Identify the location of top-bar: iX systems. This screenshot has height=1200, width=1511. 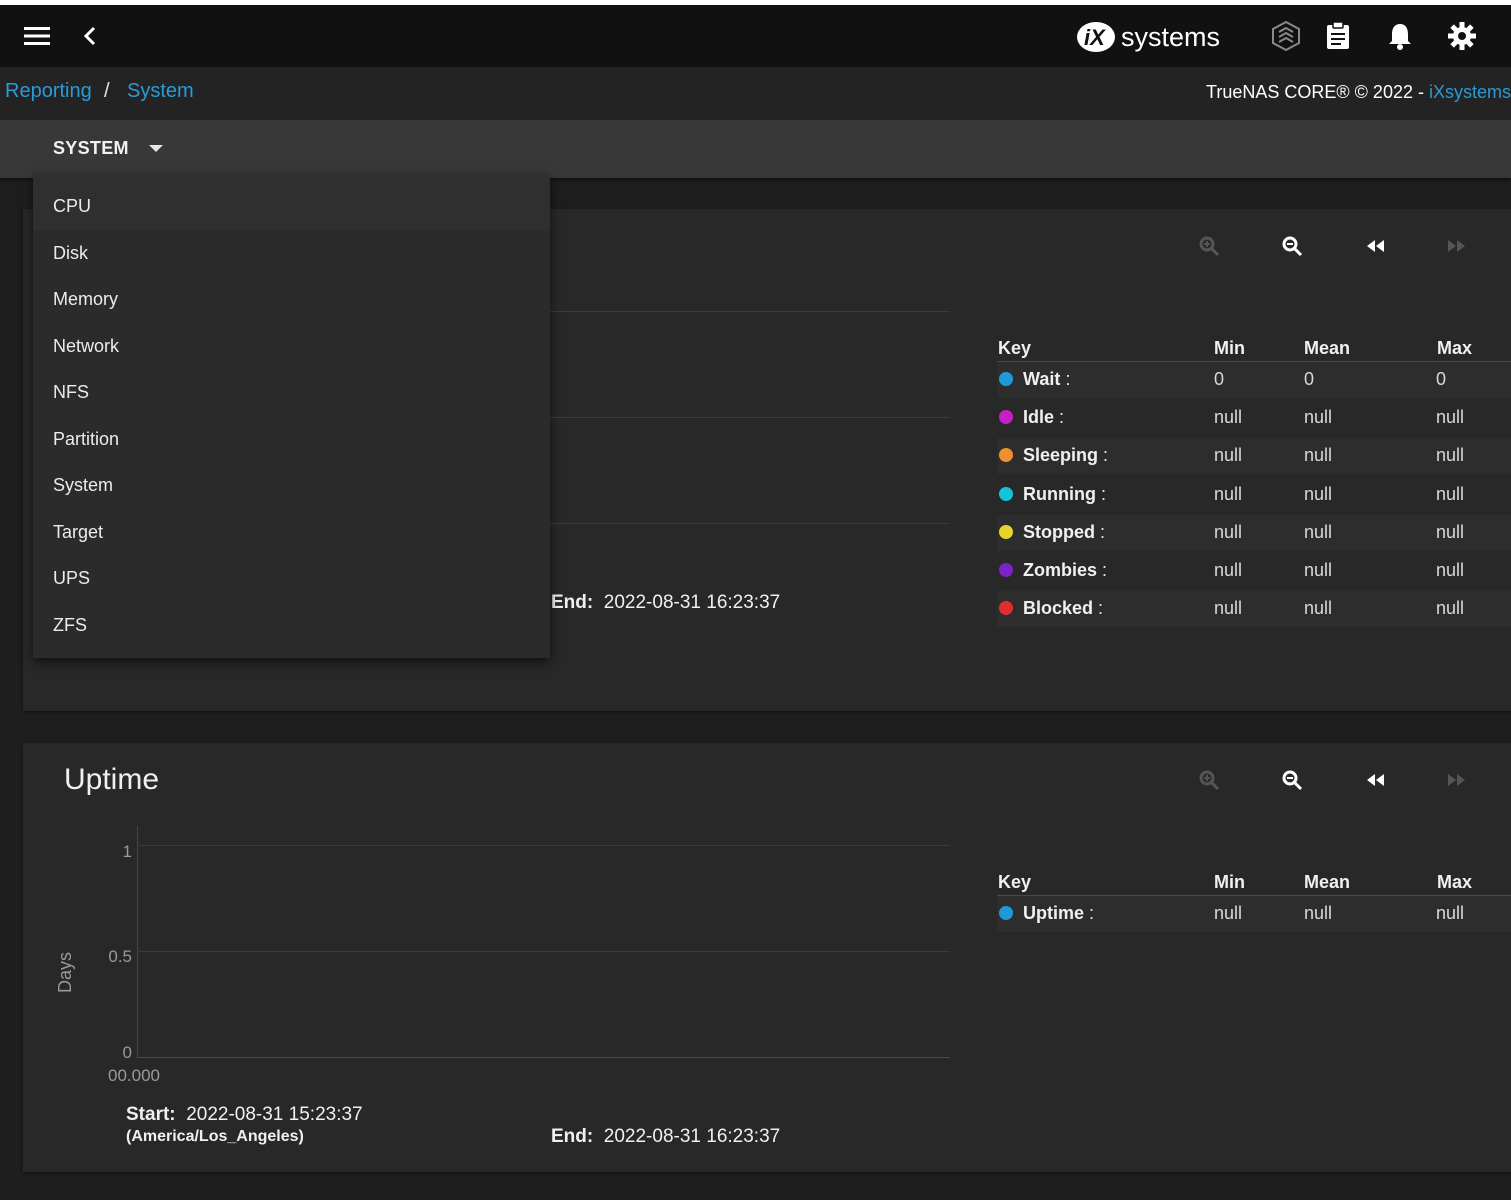
(755, 36).